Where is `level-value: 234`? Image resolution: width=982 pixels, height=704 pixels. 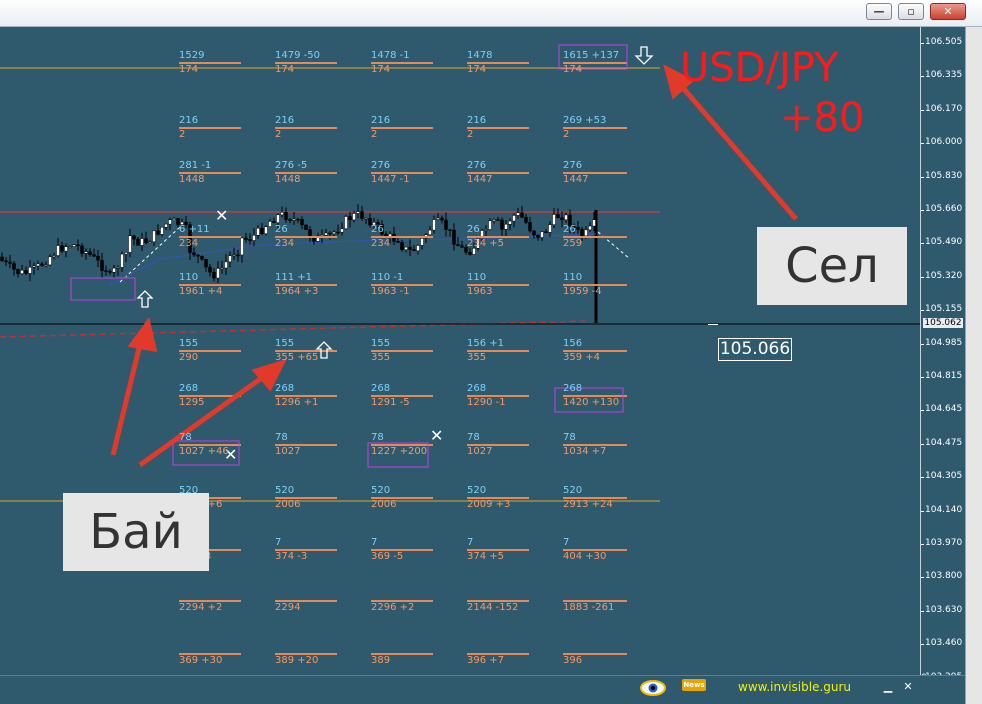
level-value: 234 is located at coordinates (381, 243).